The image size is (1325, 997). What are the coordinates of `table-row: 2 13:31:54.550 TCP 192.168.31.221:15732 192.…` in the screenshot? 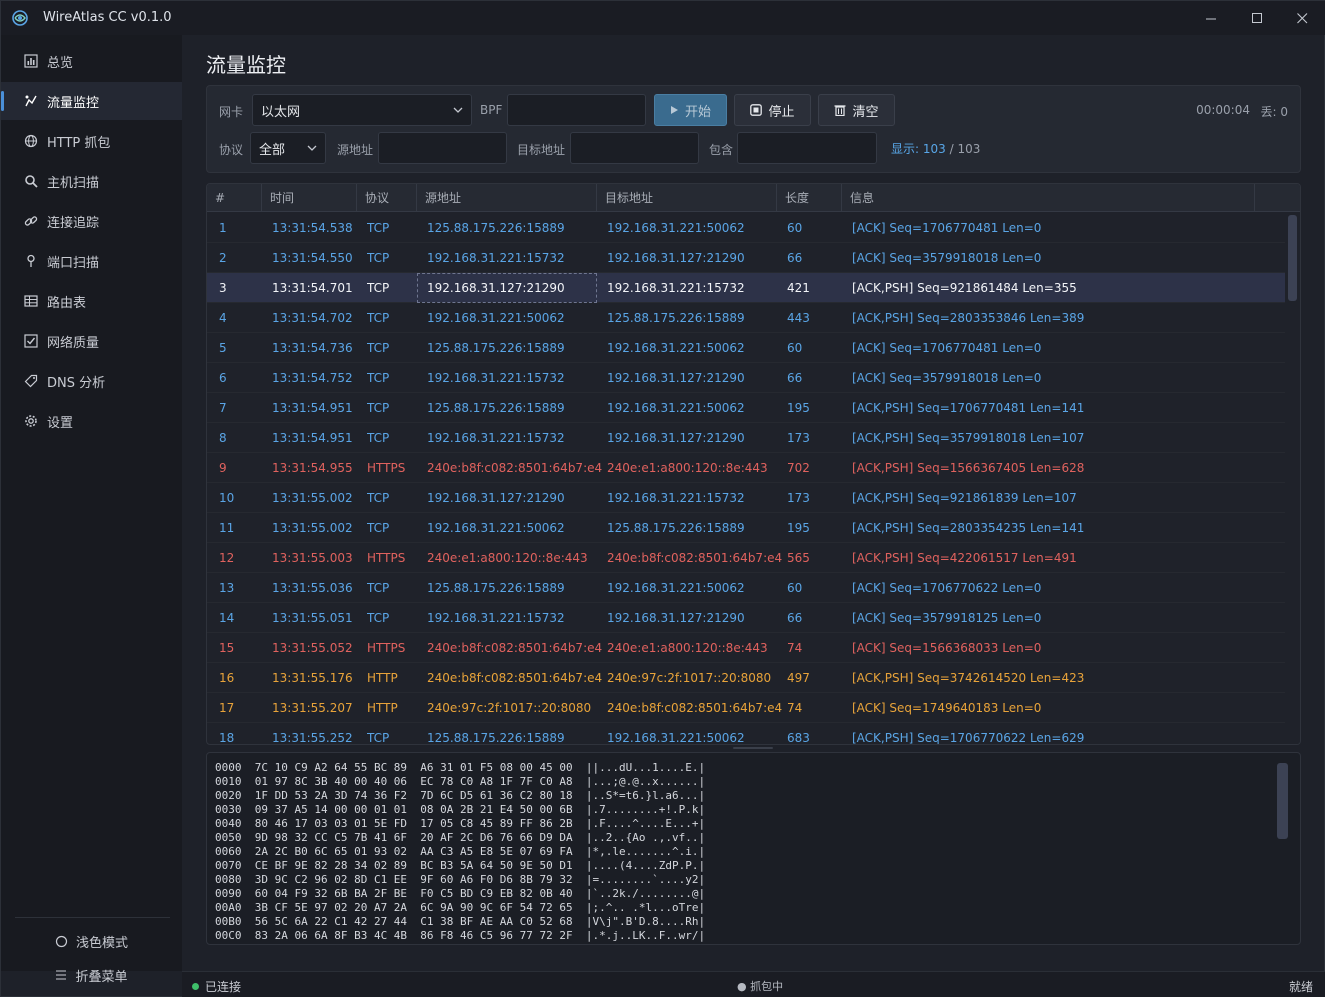 It's located at (746, 258).